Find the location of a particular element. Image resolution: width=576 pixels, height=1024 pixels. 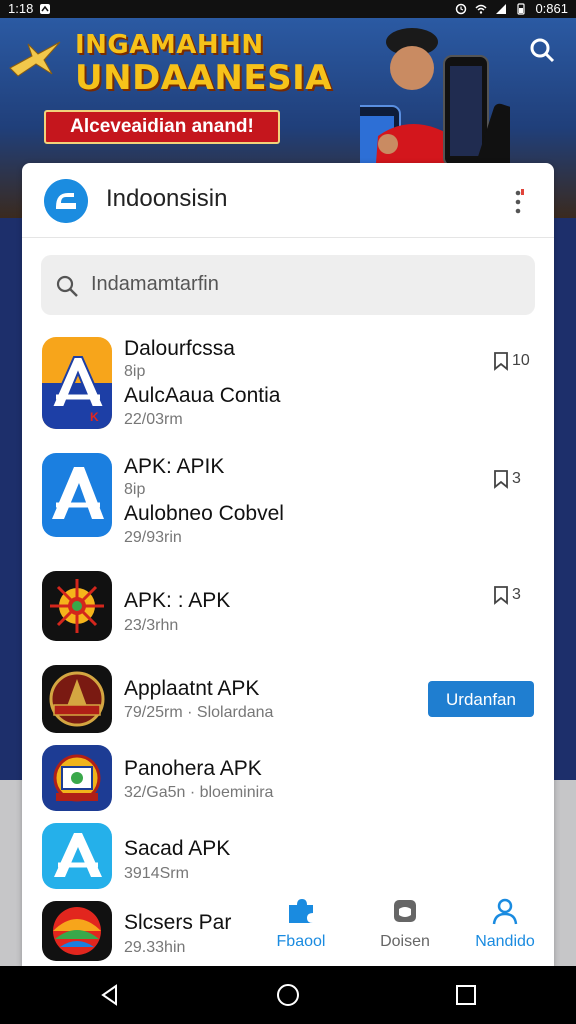

person-icon is located at coordinates (505, 911).